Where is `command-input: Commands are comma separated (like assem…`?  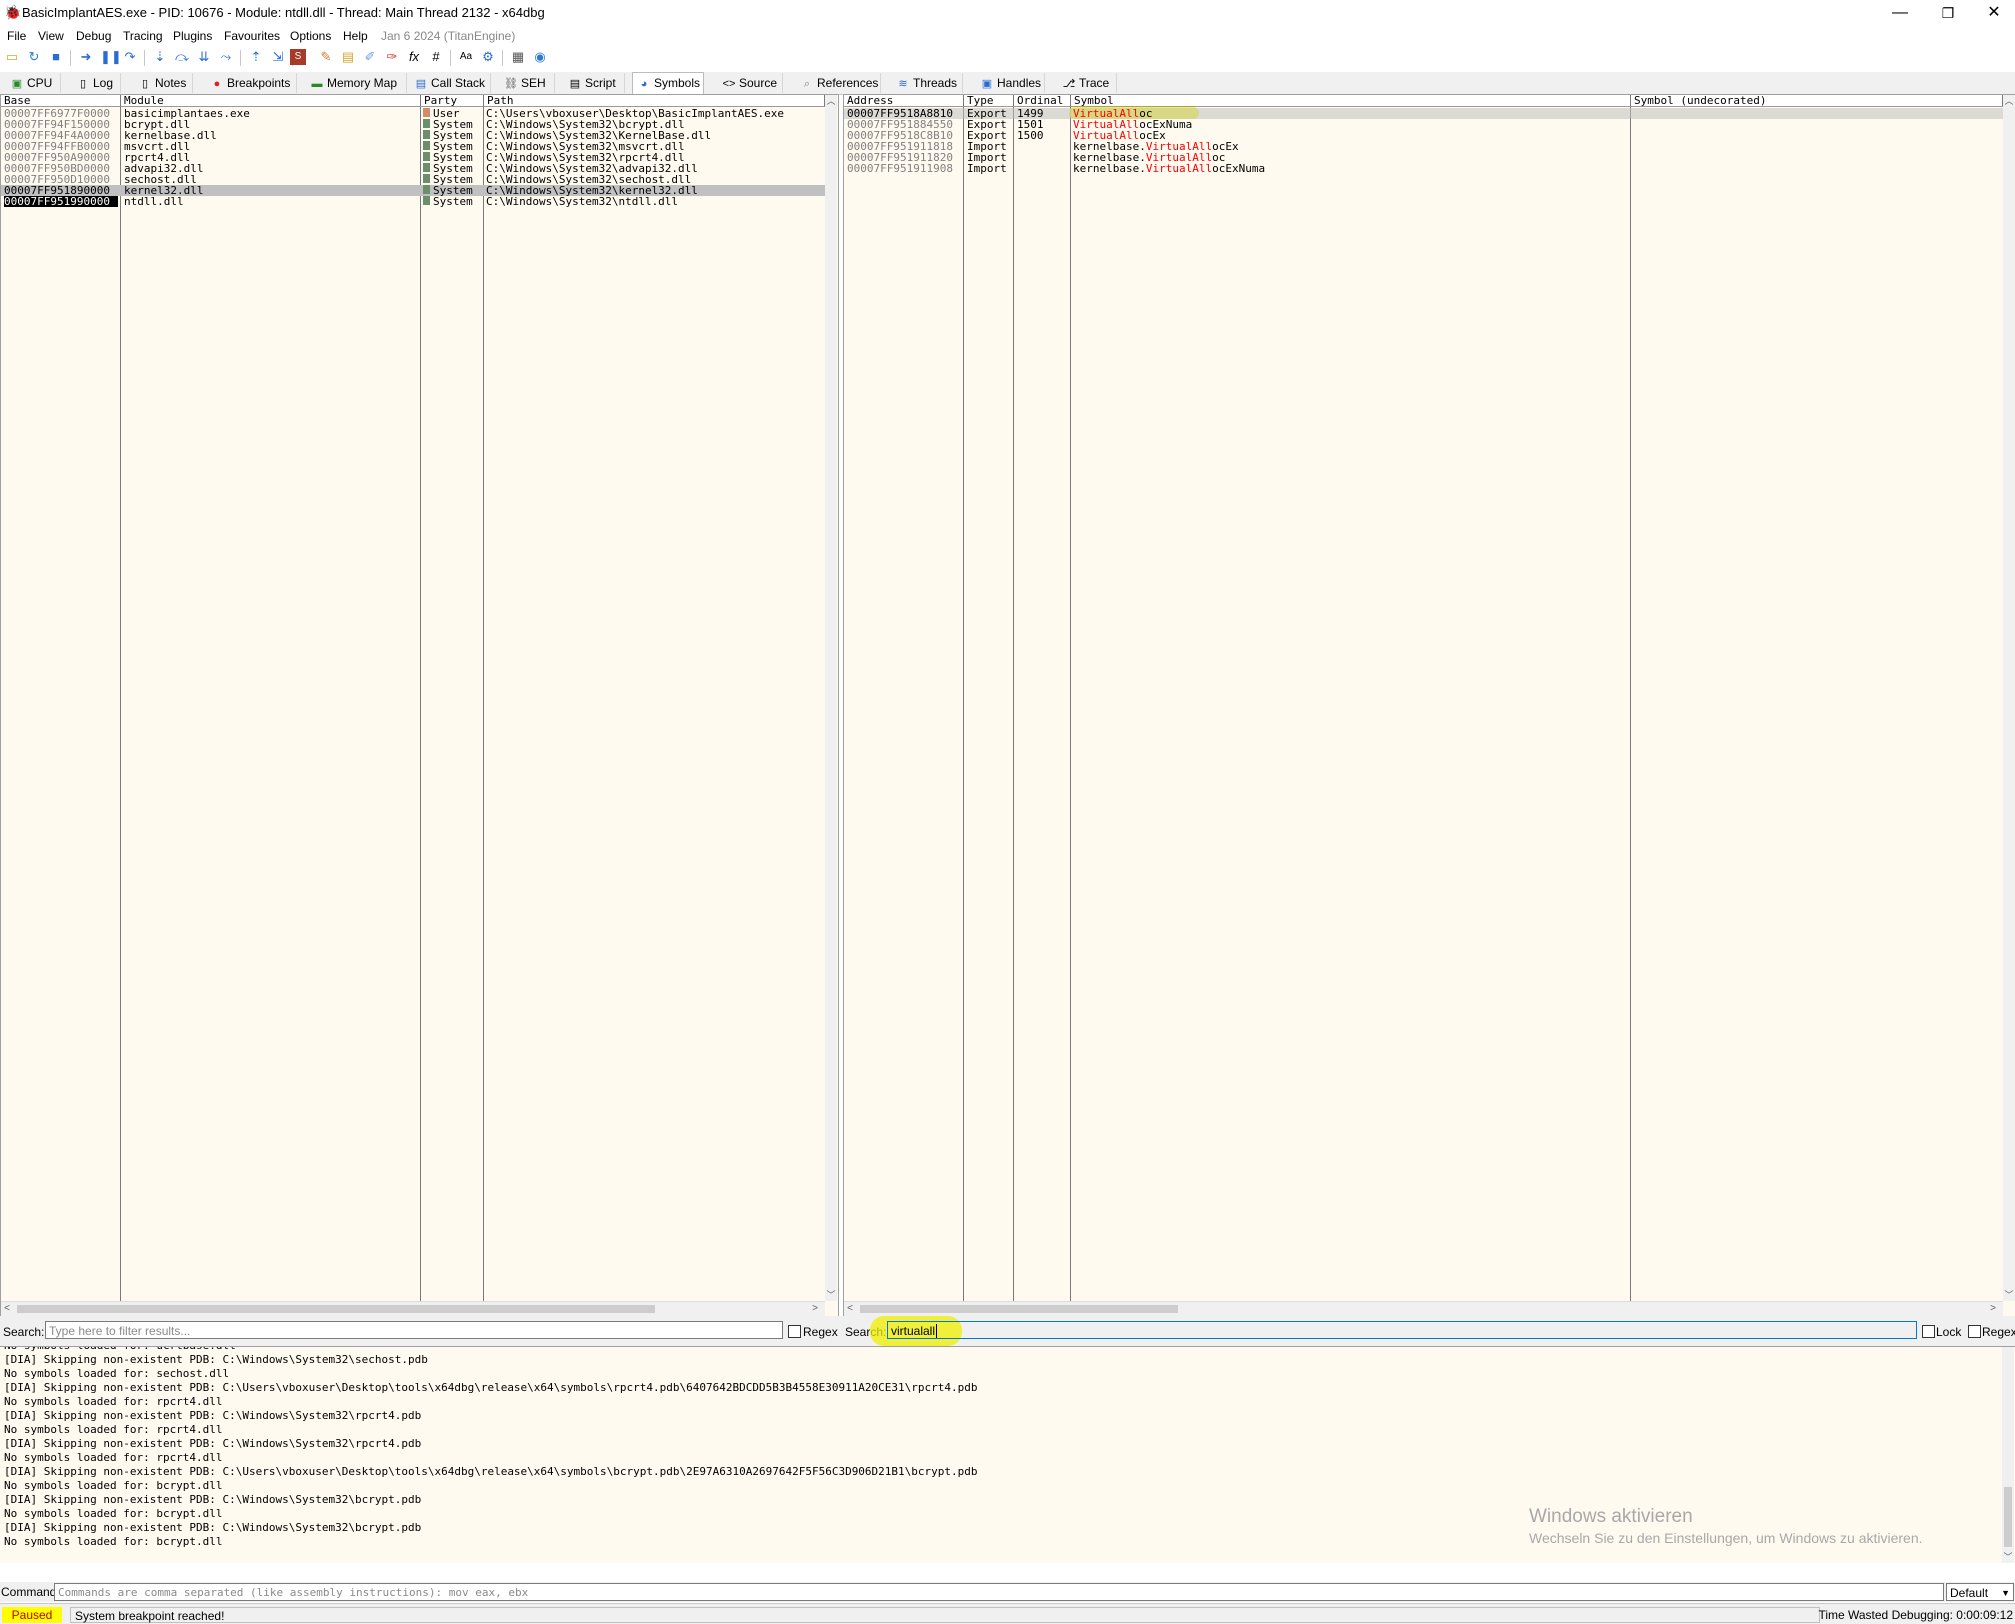 command-input: Commands are comma separated (like assem… is located at coordinates (999, 1592).